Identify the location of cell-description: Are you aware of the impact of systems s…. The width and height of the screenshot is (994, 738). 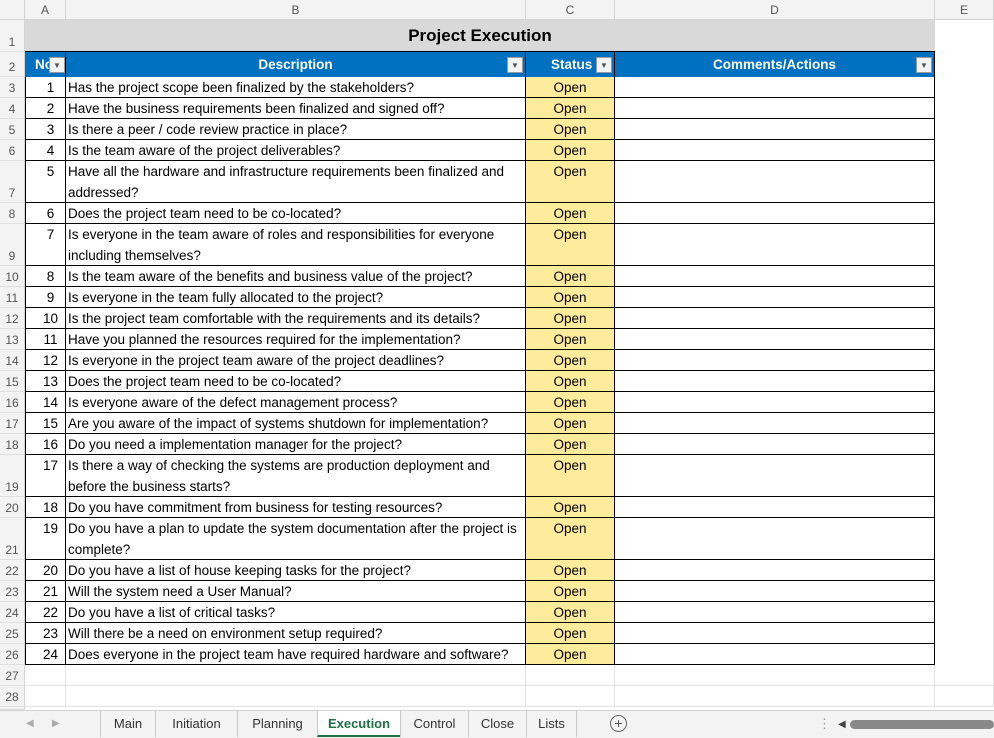
(296, 423).